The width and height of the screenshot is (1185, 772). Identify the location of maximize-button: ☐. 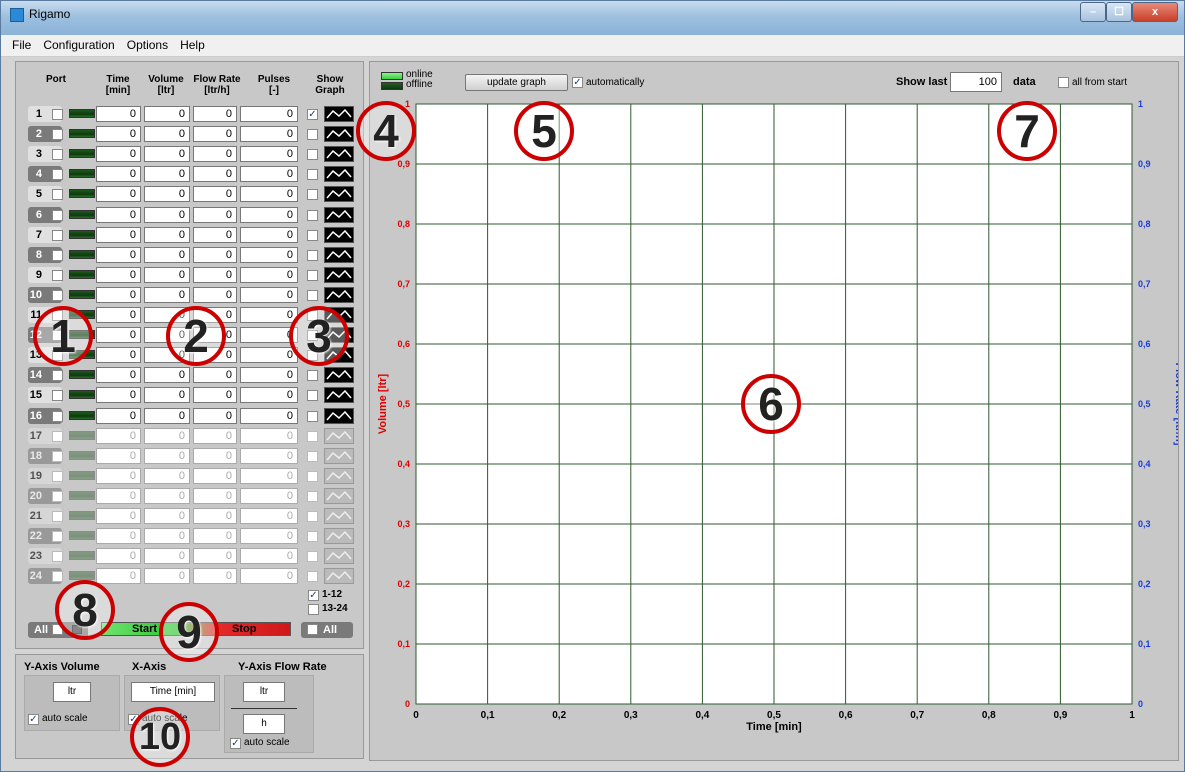
(1119, 12).